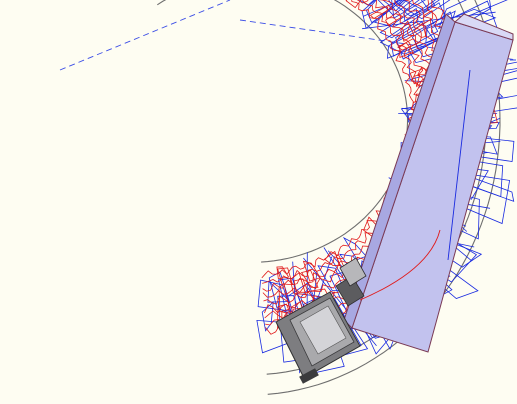 The height and width of the screenshot is (404, 517). I want to click on blue-dashed-line, so click(145, 35).